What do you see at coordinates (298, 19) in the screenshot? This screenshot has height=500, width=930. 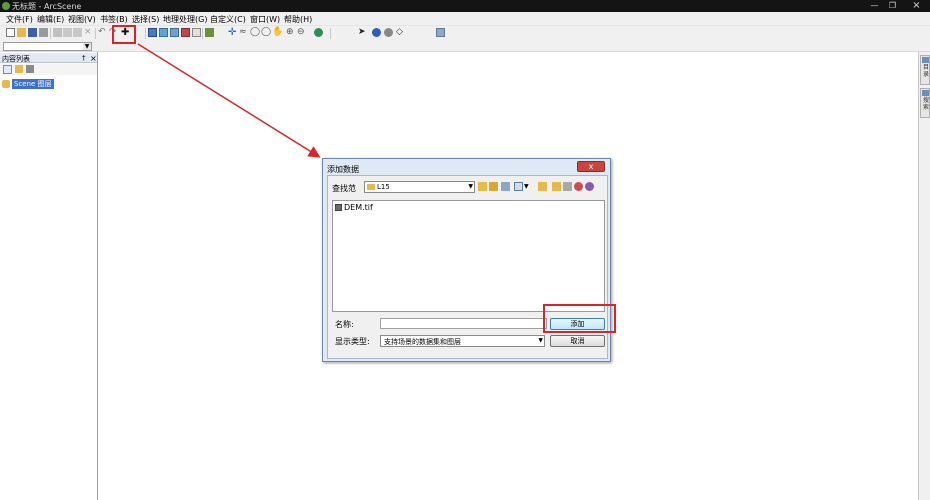 I see `menu-help: 帮助(H)` at bounding box center [298, 19].